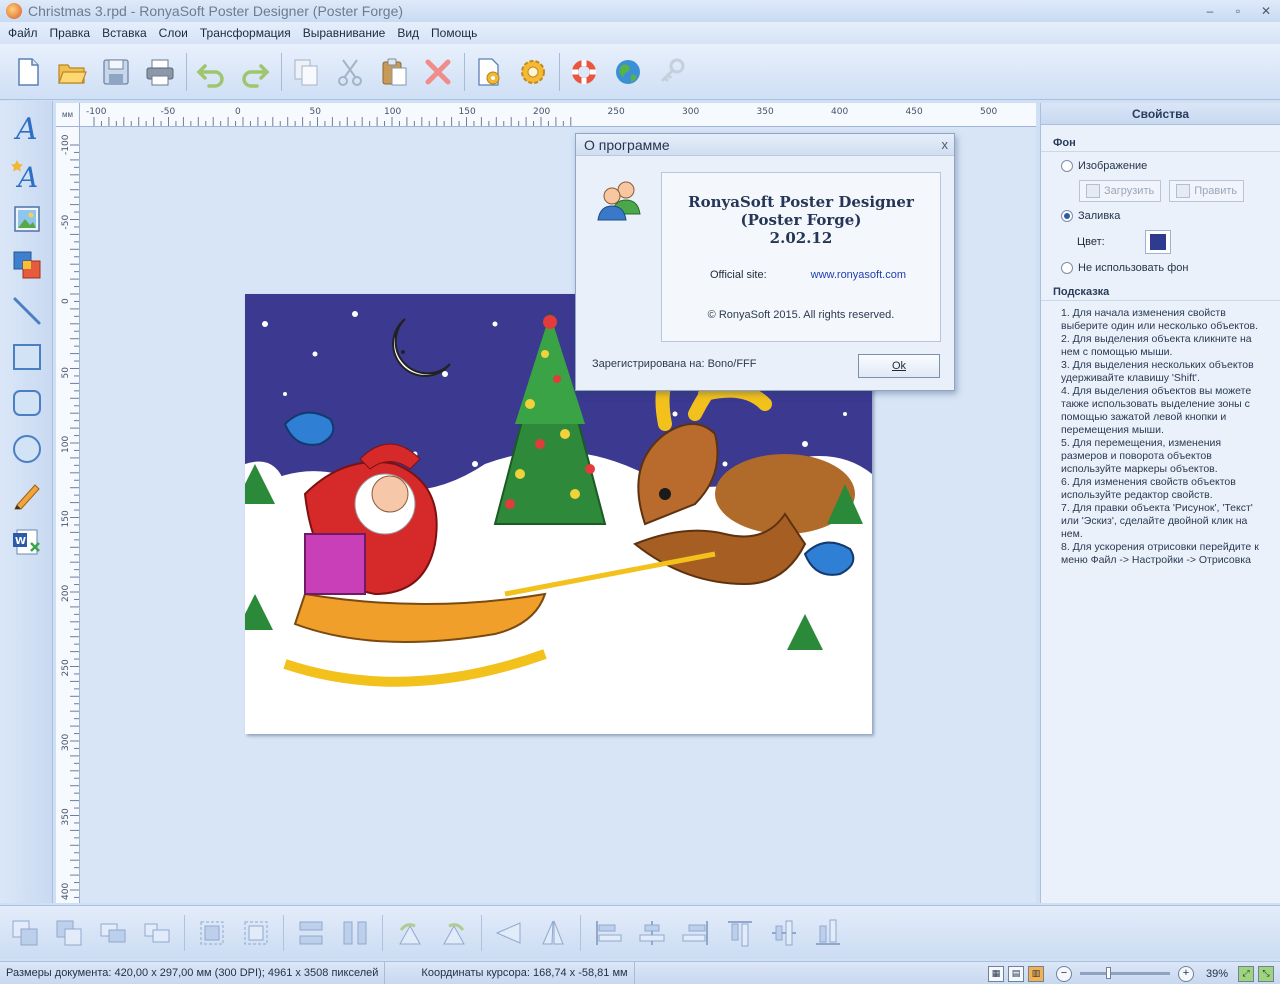 This screenshot has width=1280, height=984. Describe the element at coordinates (1133, 268) in the screenshot. I see `radio-none-label: Не использовать фон` at that location.